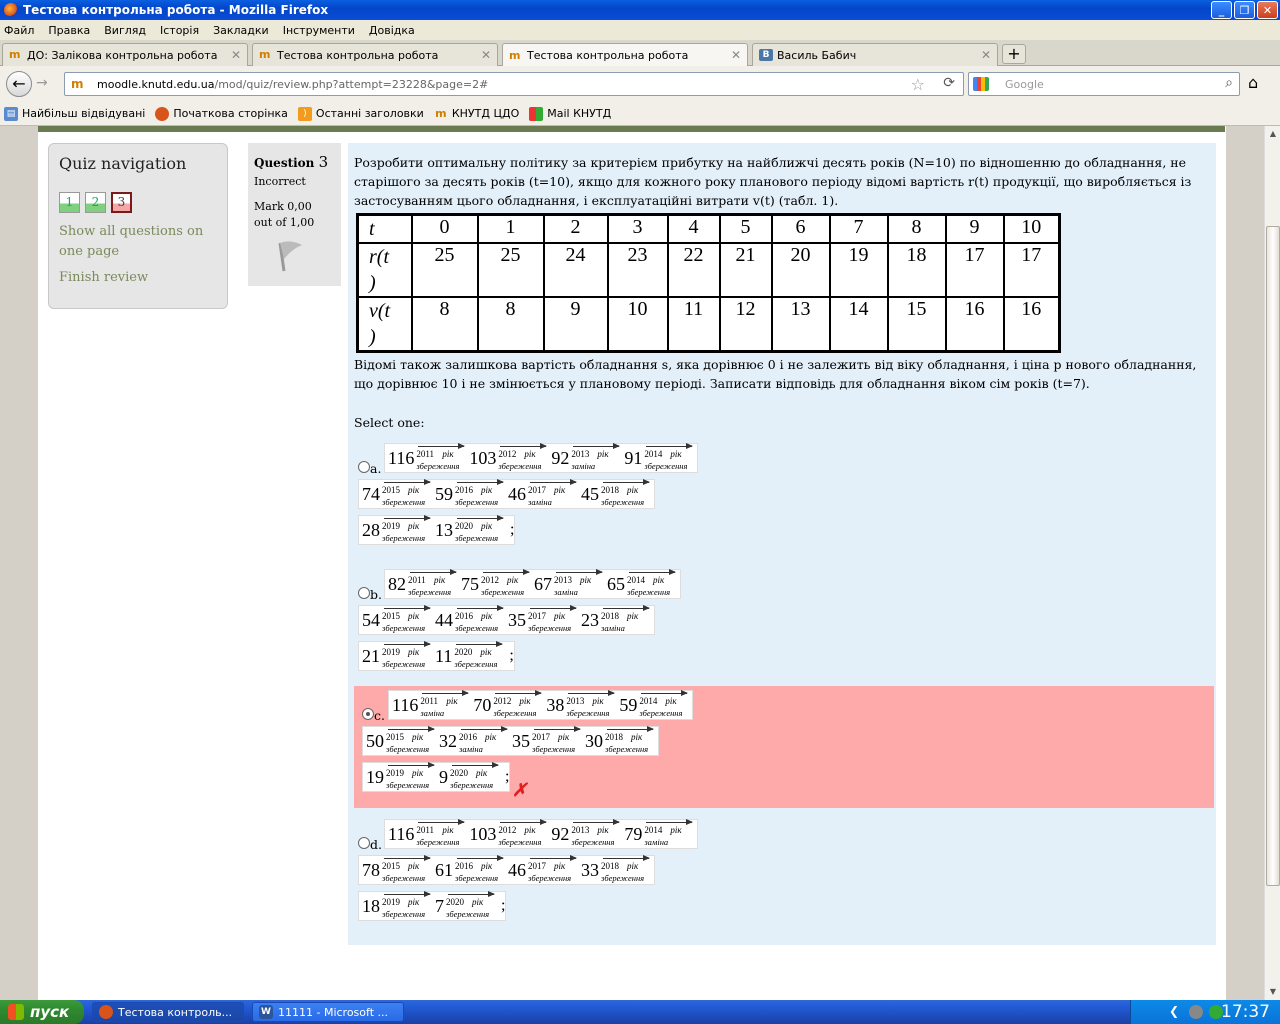  I want to click on decision-arrow: 2017 рік збереження, so click(557, 740).